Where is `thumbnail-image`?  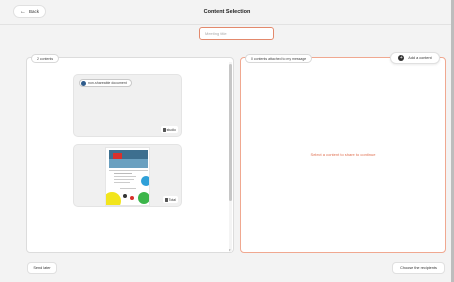
thumbnail-image is located at coordinates (127, 176).